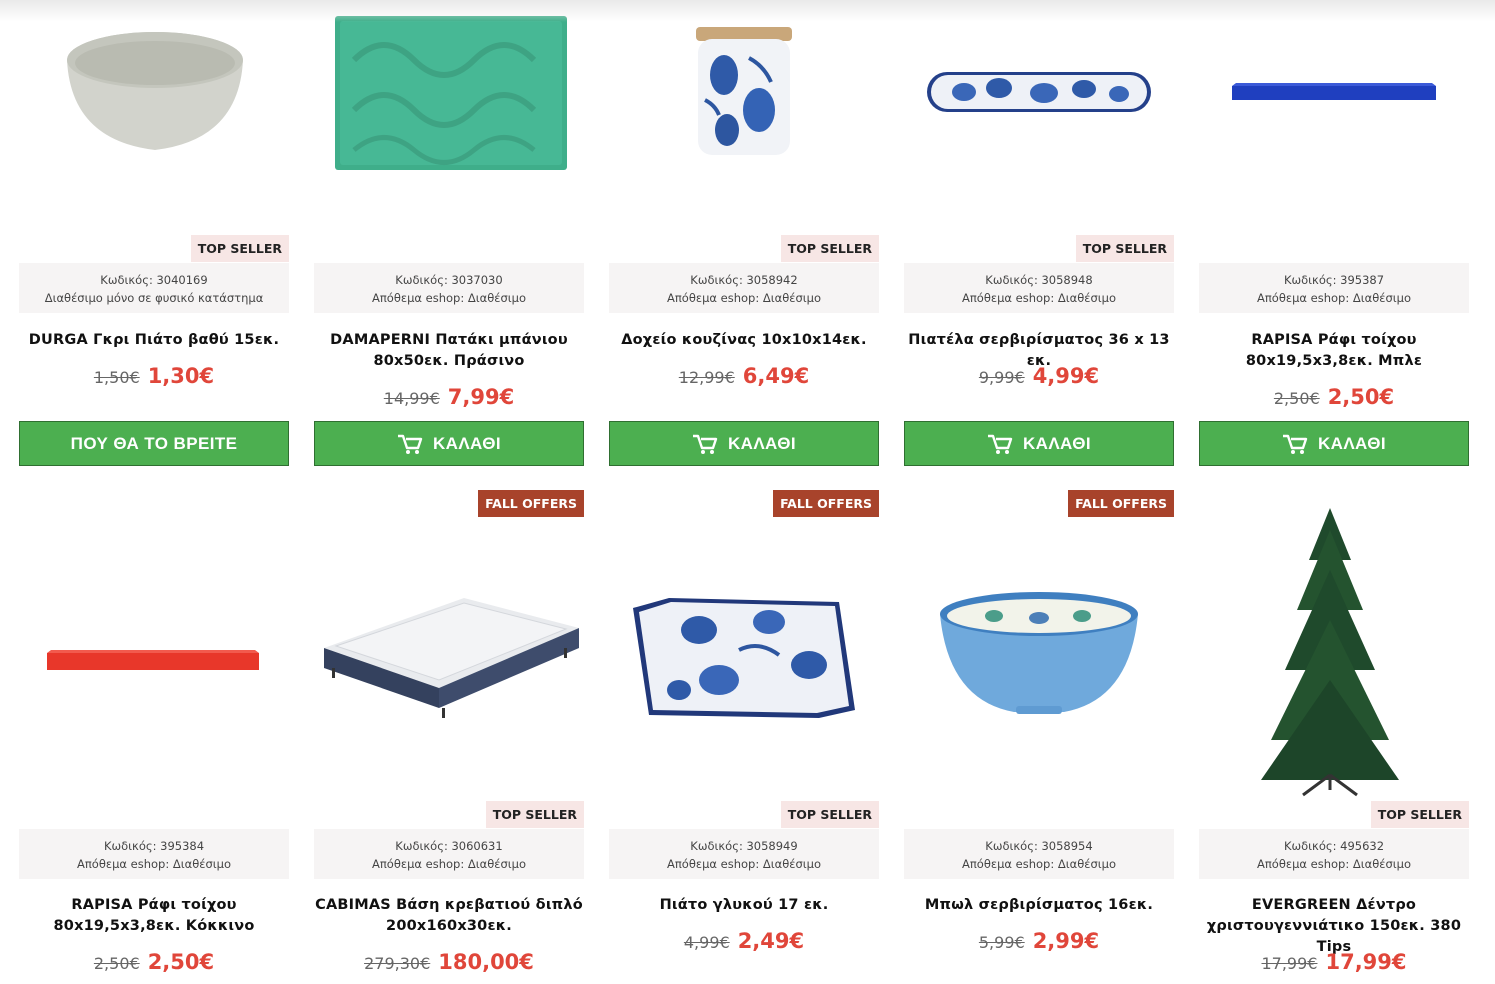 The height and width of the screenshot is (984, 1495). I want to click on button-label: ΠΟΥ ΘΑ ΤΟ ΒΡΕΙΤΕ, so click(154, 443).